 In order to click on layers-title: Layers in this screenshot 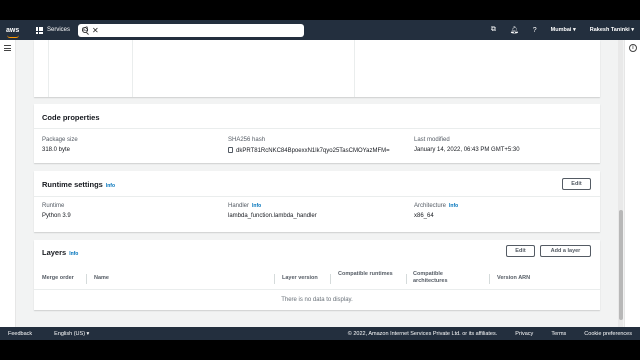, I will do `click(54, 252)`.